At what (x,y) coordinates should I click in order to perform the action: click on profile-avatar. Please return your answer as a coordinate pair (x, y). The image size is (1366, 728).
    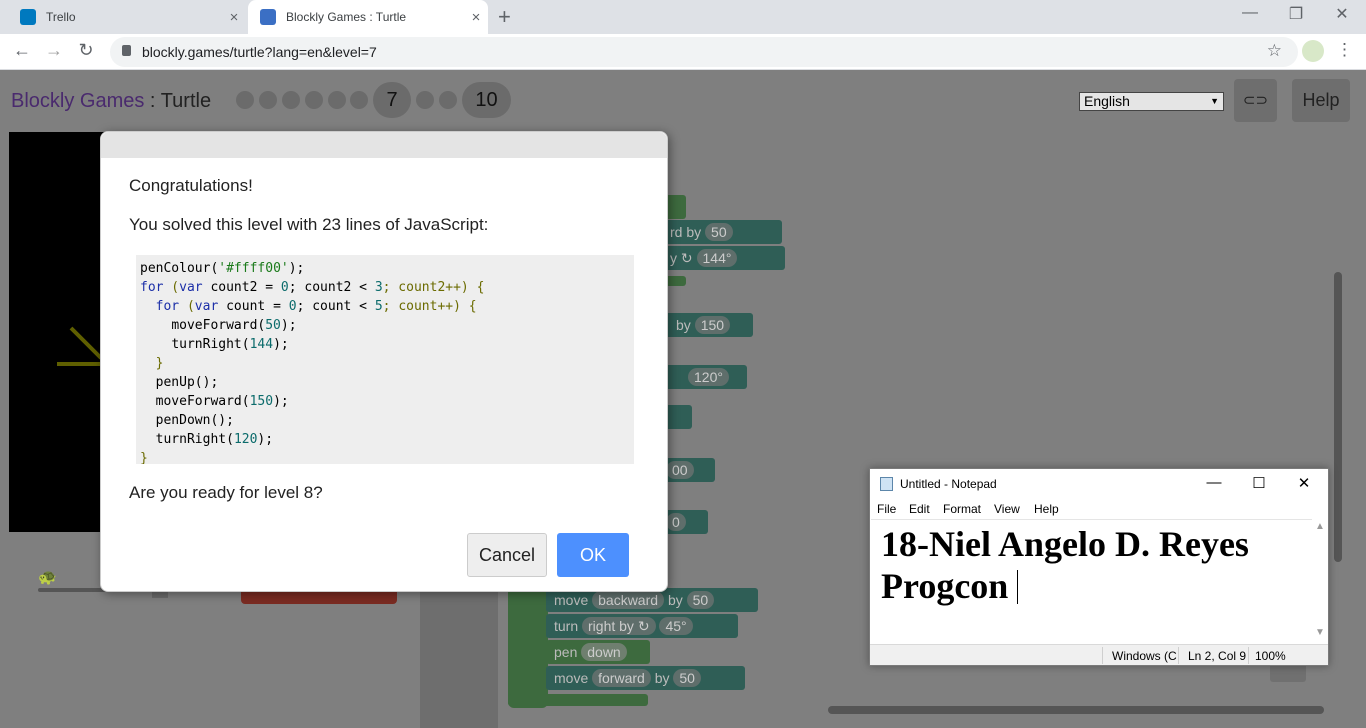
    Looking at the image, I should click on (1313, 51).